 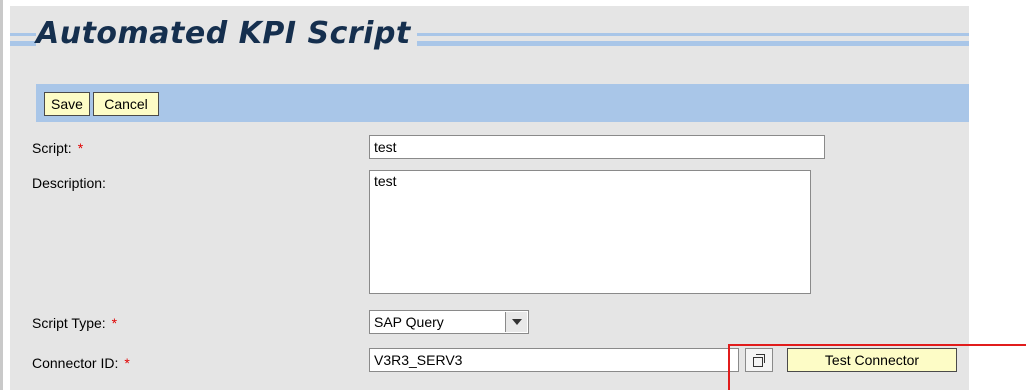 I want to click on description-label: Description:, so click(x=69, y=183).